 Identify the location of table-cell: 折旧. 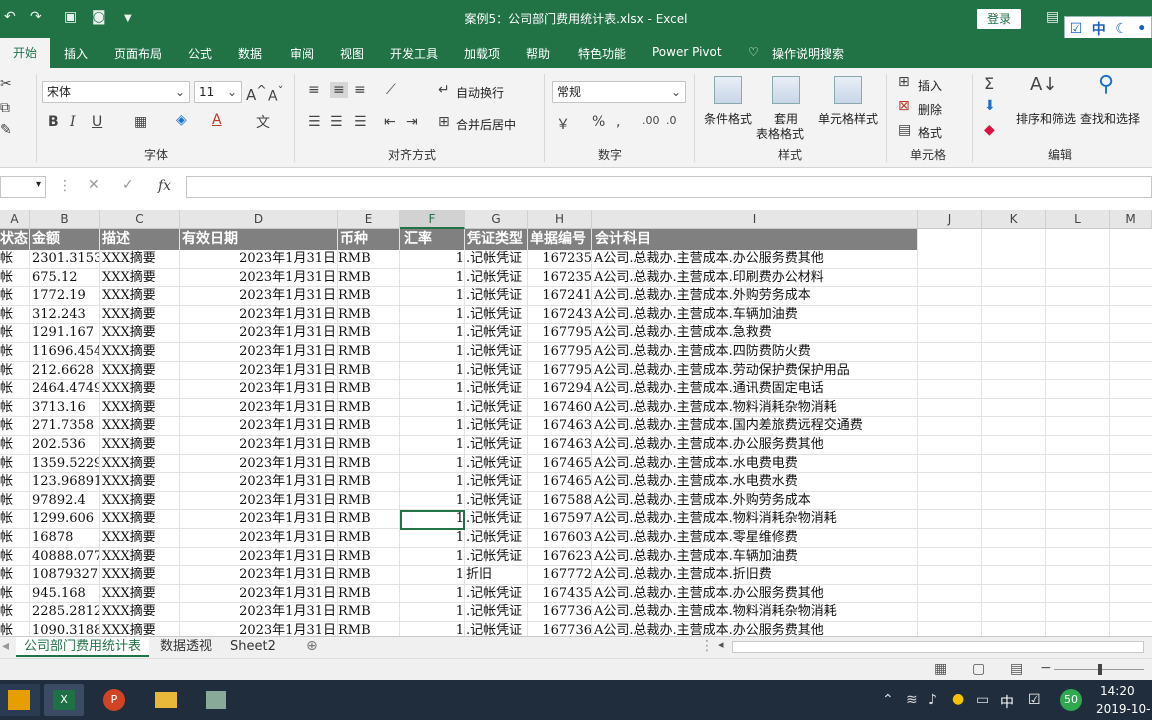
(497, 575).